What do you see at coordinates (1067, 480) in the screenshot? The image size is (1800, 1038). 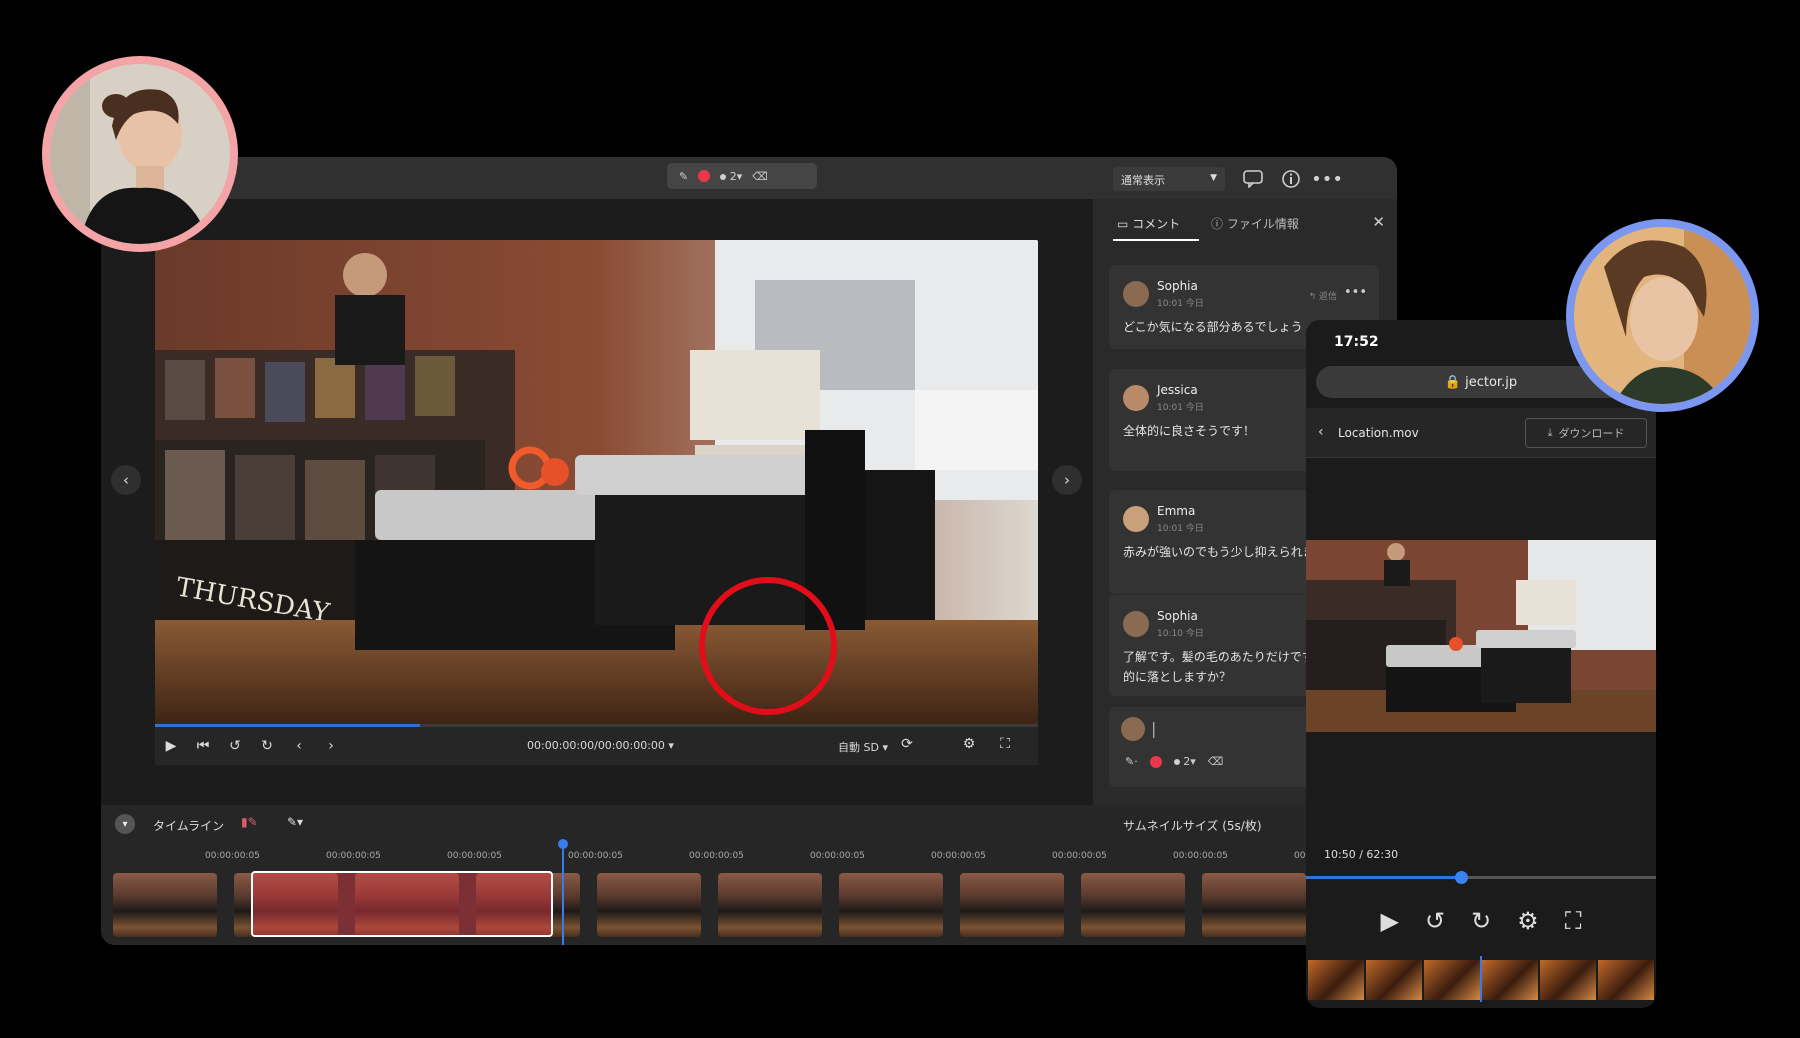 I see `next-arrow-icon: ›` at bounding box center [1067, 480].